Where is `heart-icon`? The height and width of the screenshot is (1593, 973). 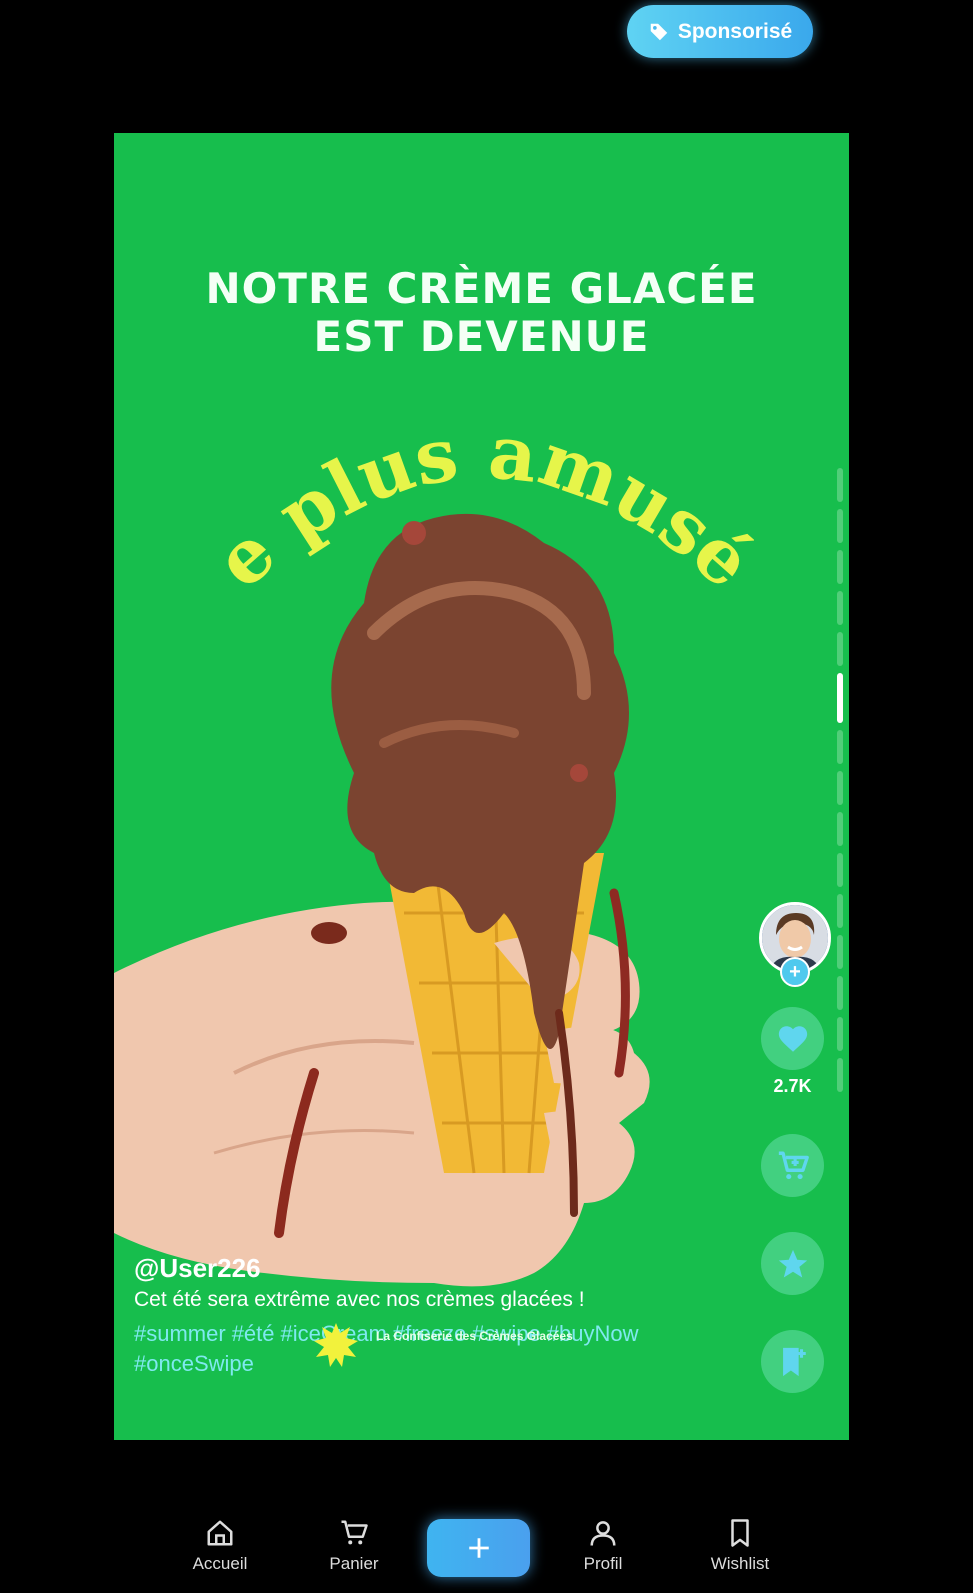 heart-icon is located at coordinates (792, 1038).